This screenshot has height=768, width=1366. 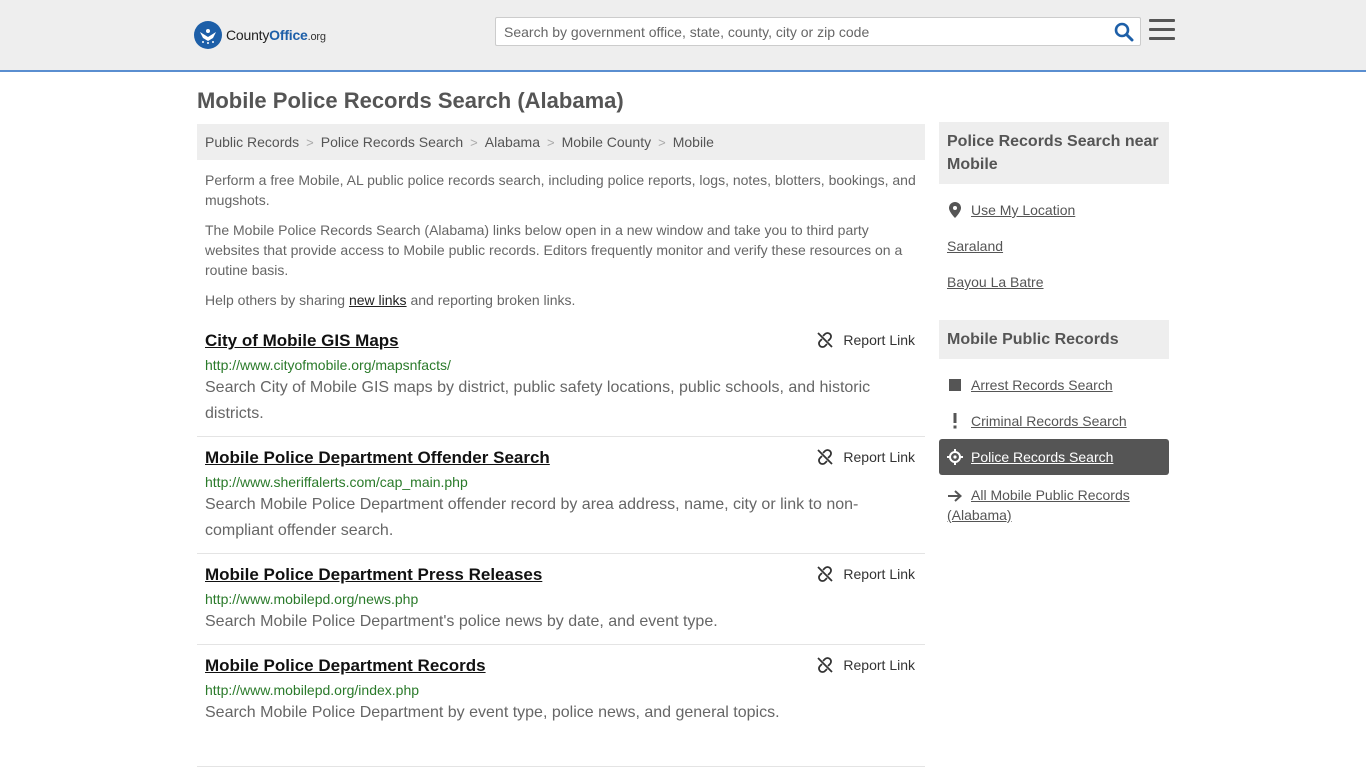 I want to click on search-bar, so click(x=818, y=31).